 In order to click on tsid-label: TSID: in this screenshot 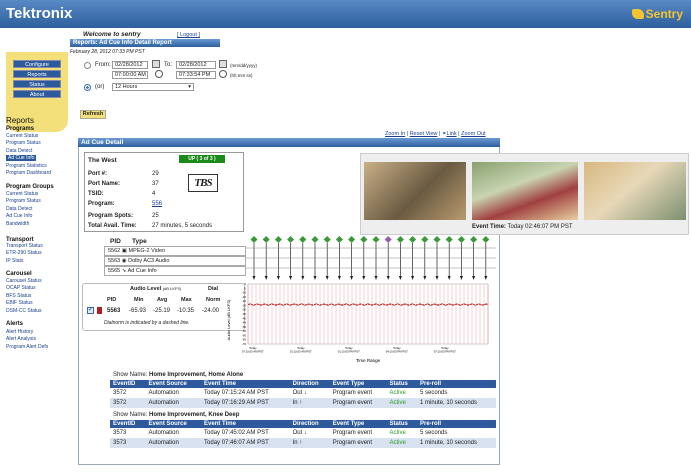, I will do `click(96, 194)`.